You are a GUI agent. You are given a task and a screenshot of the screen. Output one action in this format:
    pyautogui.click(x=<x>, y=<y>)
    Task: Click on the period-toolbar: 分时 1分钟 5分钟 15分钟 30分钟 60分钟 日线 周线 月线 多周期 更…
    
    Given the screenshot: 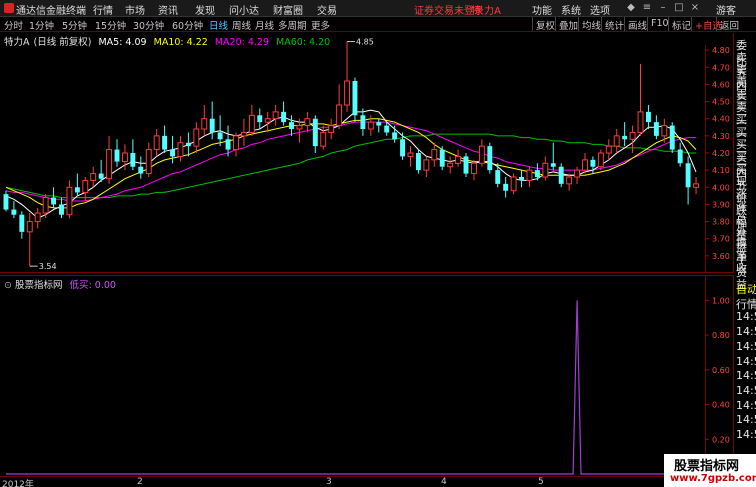 What is the action you would take?
    pyautogui.click(x=378, y=24)
    